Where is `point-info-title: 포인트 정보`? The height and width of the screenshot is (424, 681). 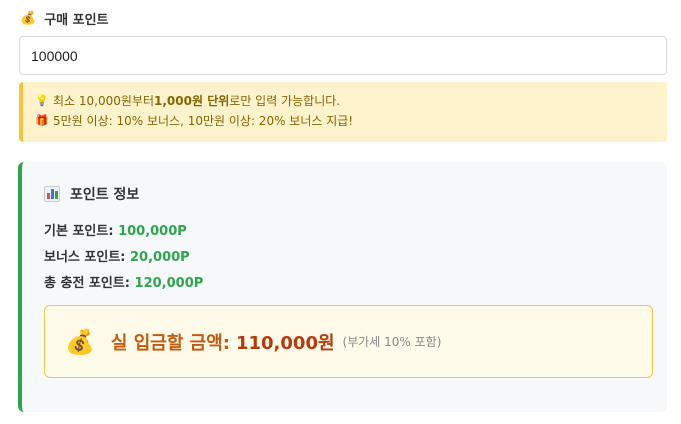 point-info-title: 포인트 정보 is located at coordinates (91, 194).